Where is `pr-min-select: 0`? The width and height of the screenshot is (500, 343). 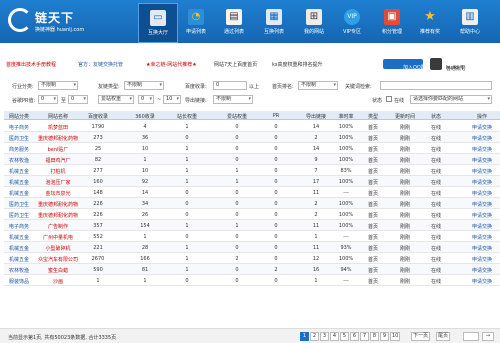
pr-min-select: 0 is located at coordinates (48, 99).